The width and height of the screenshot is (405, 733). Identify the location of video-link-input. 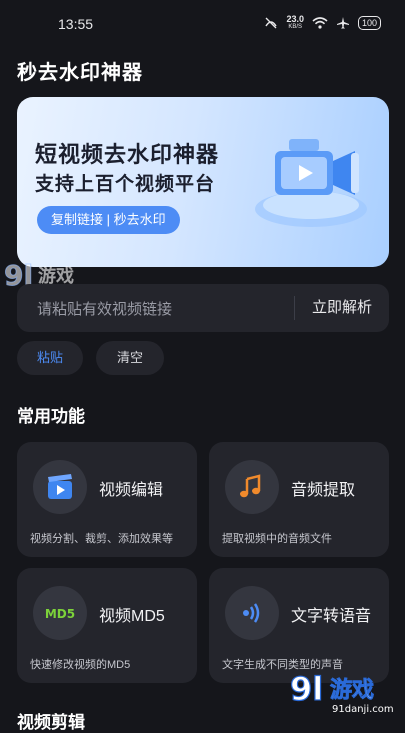
(152, 309).